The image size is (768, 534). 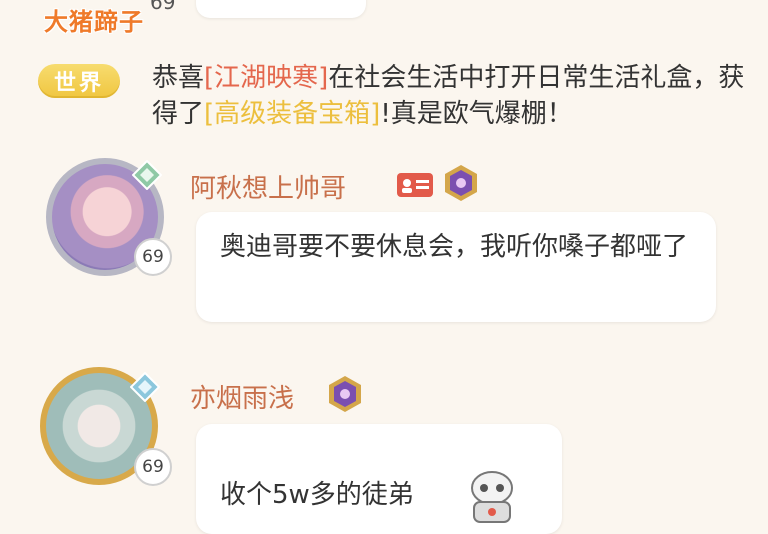 I want to click on system-prefix: 恭喜, so click(x=178, y=78).